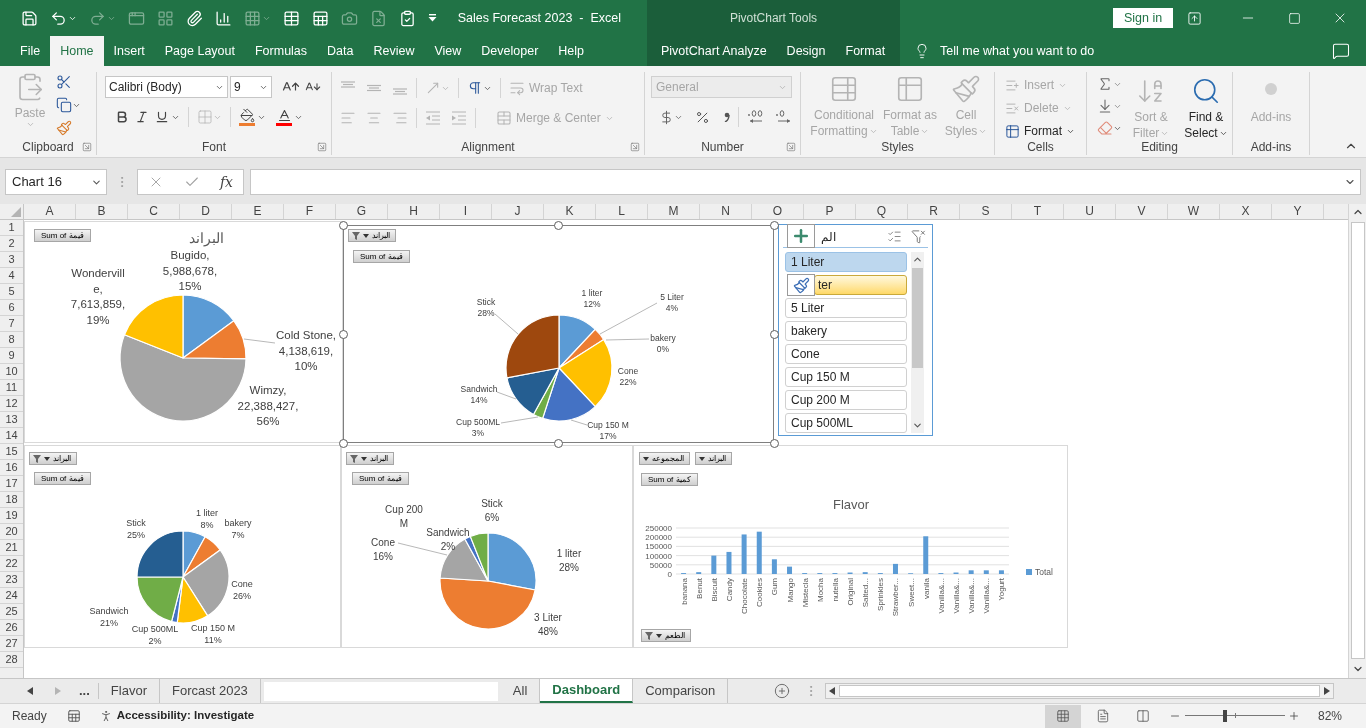 The width and height of the screenshot is (1366, 728). What do you see at coordinates (11, 532) in the screenshot?
I see `row-header: 20` at bounding box center [11, 532].